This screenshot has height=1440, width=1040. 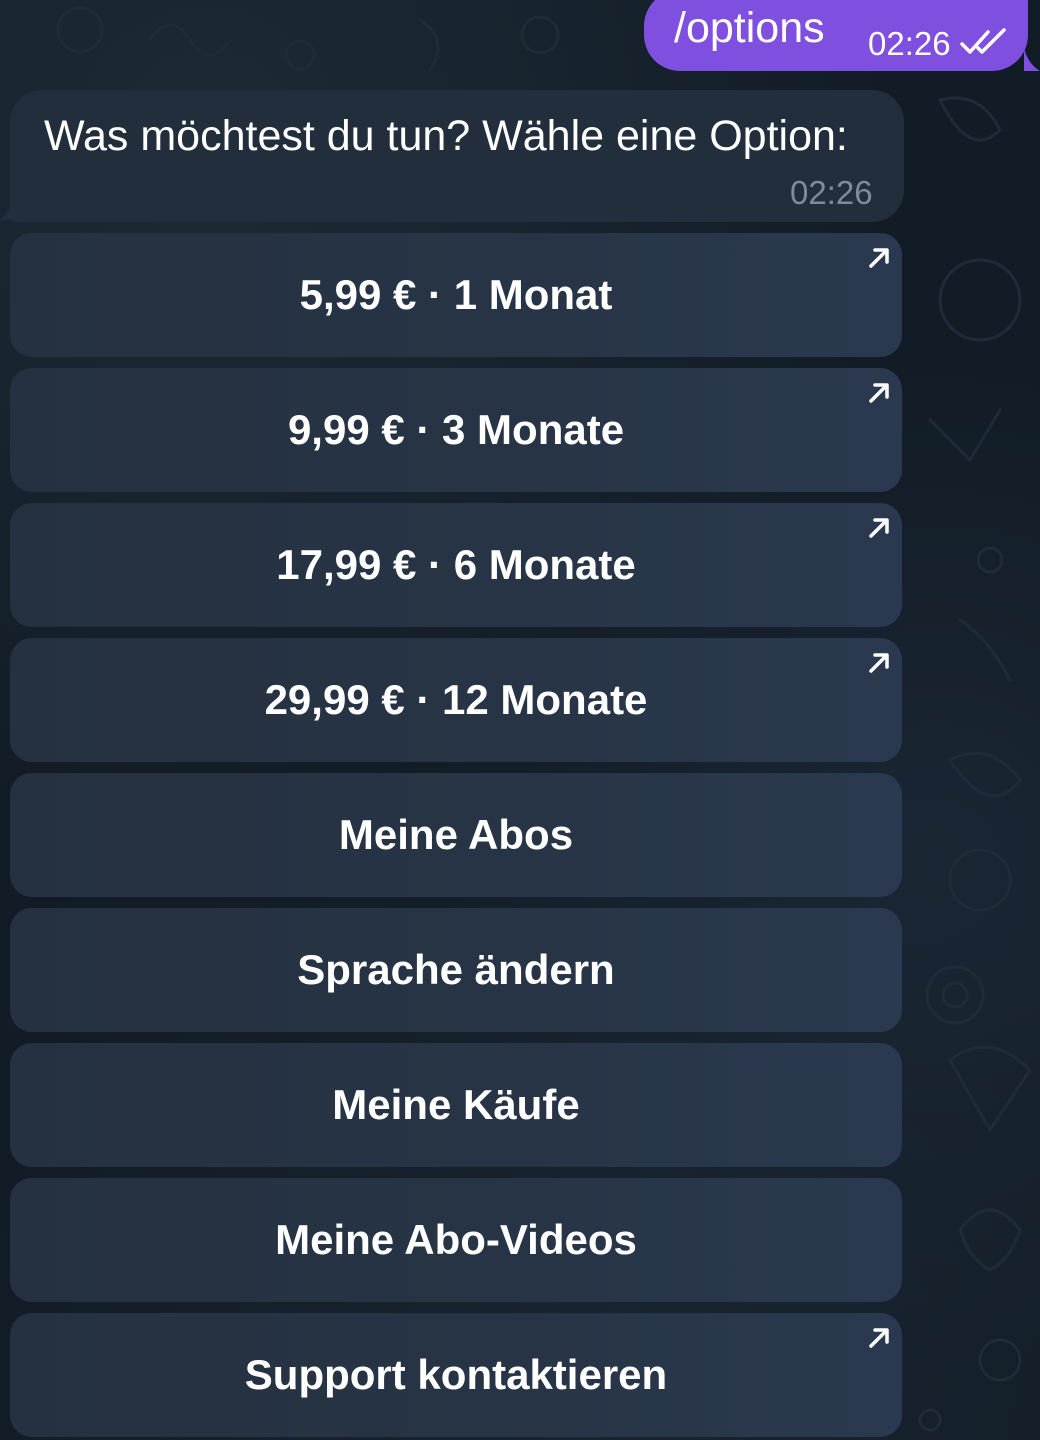 I want to click on my-subscriptions-button: Meine Abos, so click(x=456, y=835).